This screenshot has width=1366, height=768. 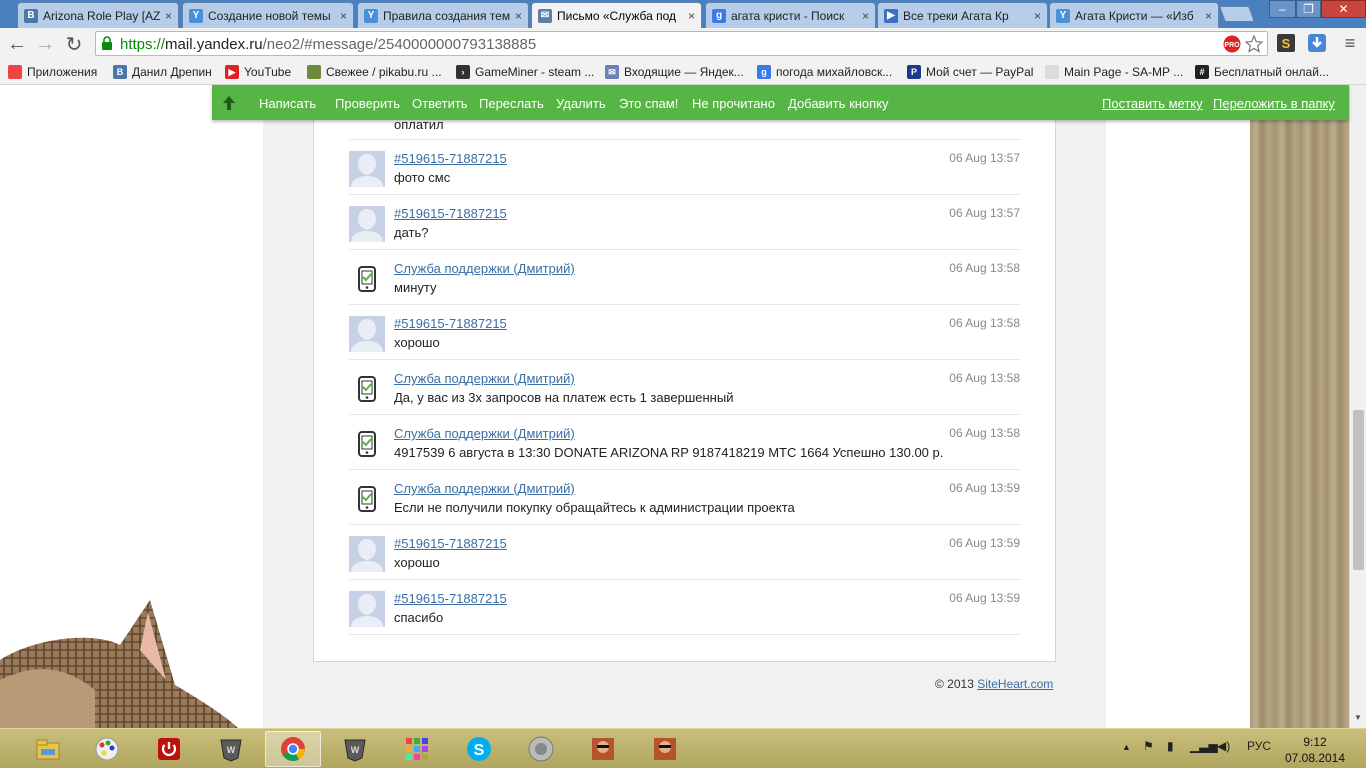 I want to click on tab-6: ▶ Все треки Агата Кр ×, so click(x=962, y=15).